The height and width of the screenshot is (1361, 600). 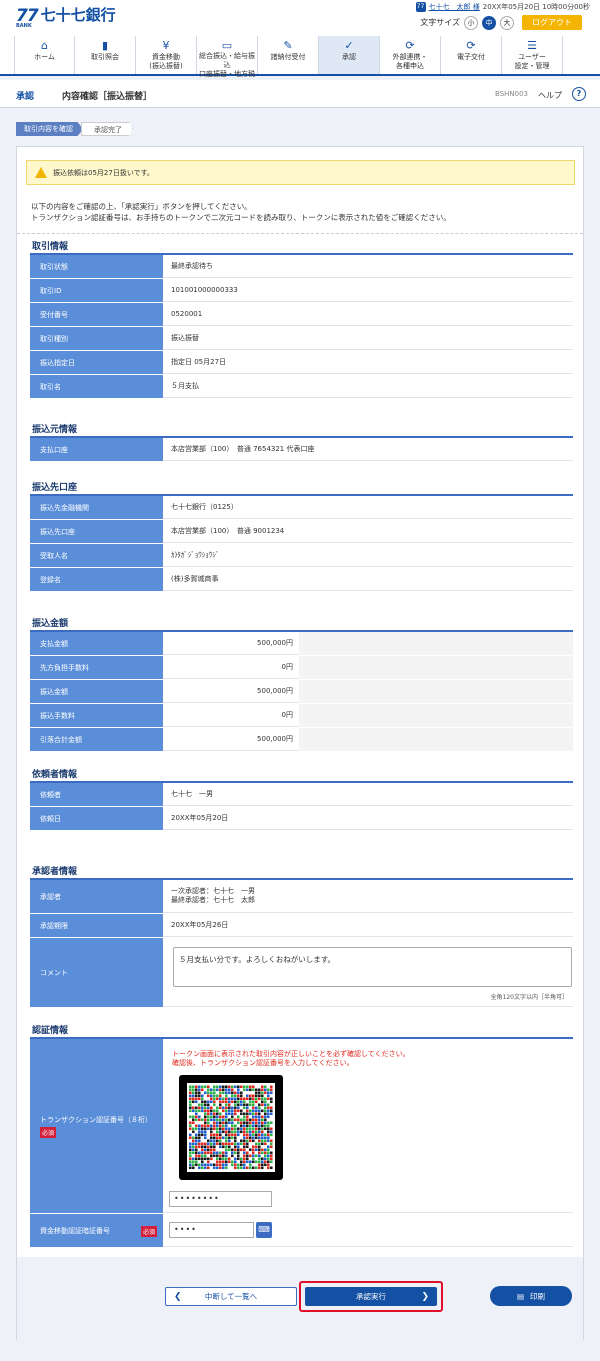 I want to click on password-input: ••••, so click(x=211, y=1230).